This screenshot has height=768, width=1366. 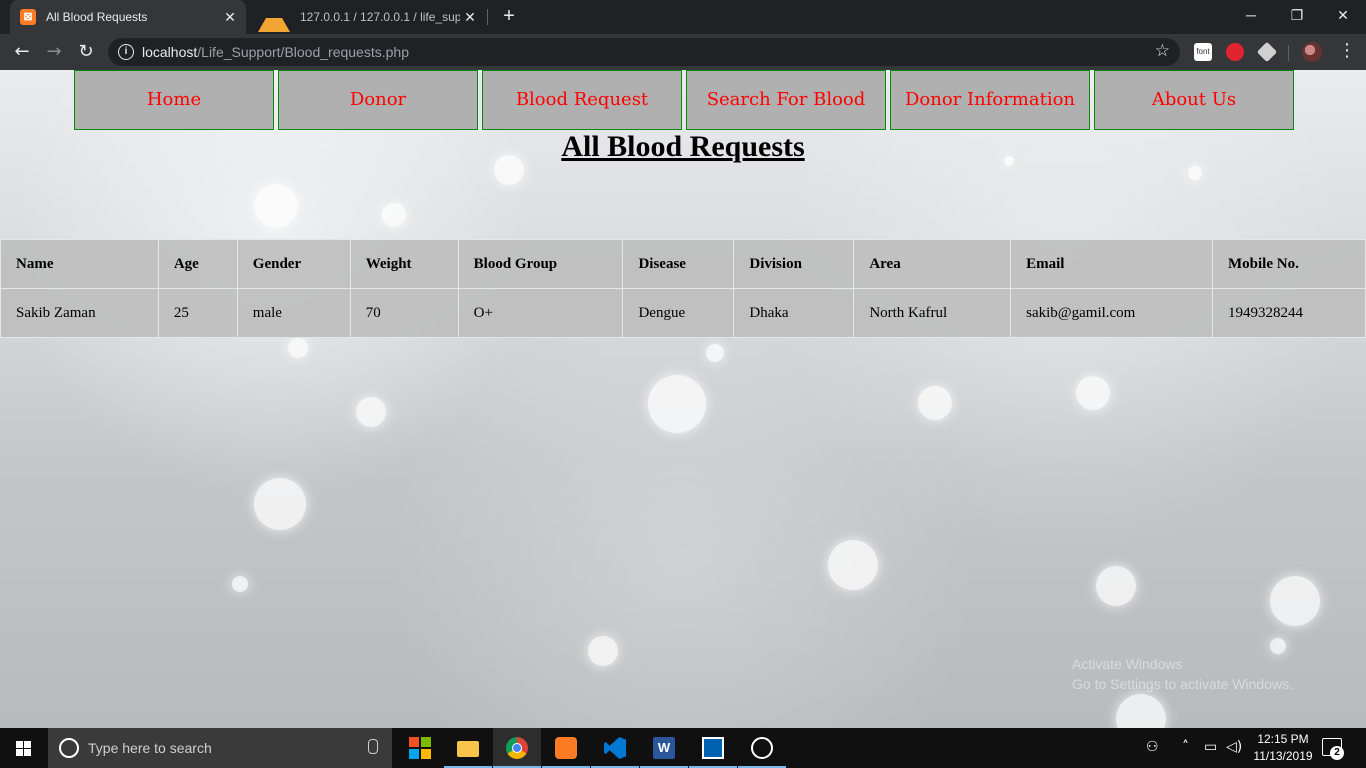 I want to click on cell-mobile: 1949328244, so click(x=1289, y=313).